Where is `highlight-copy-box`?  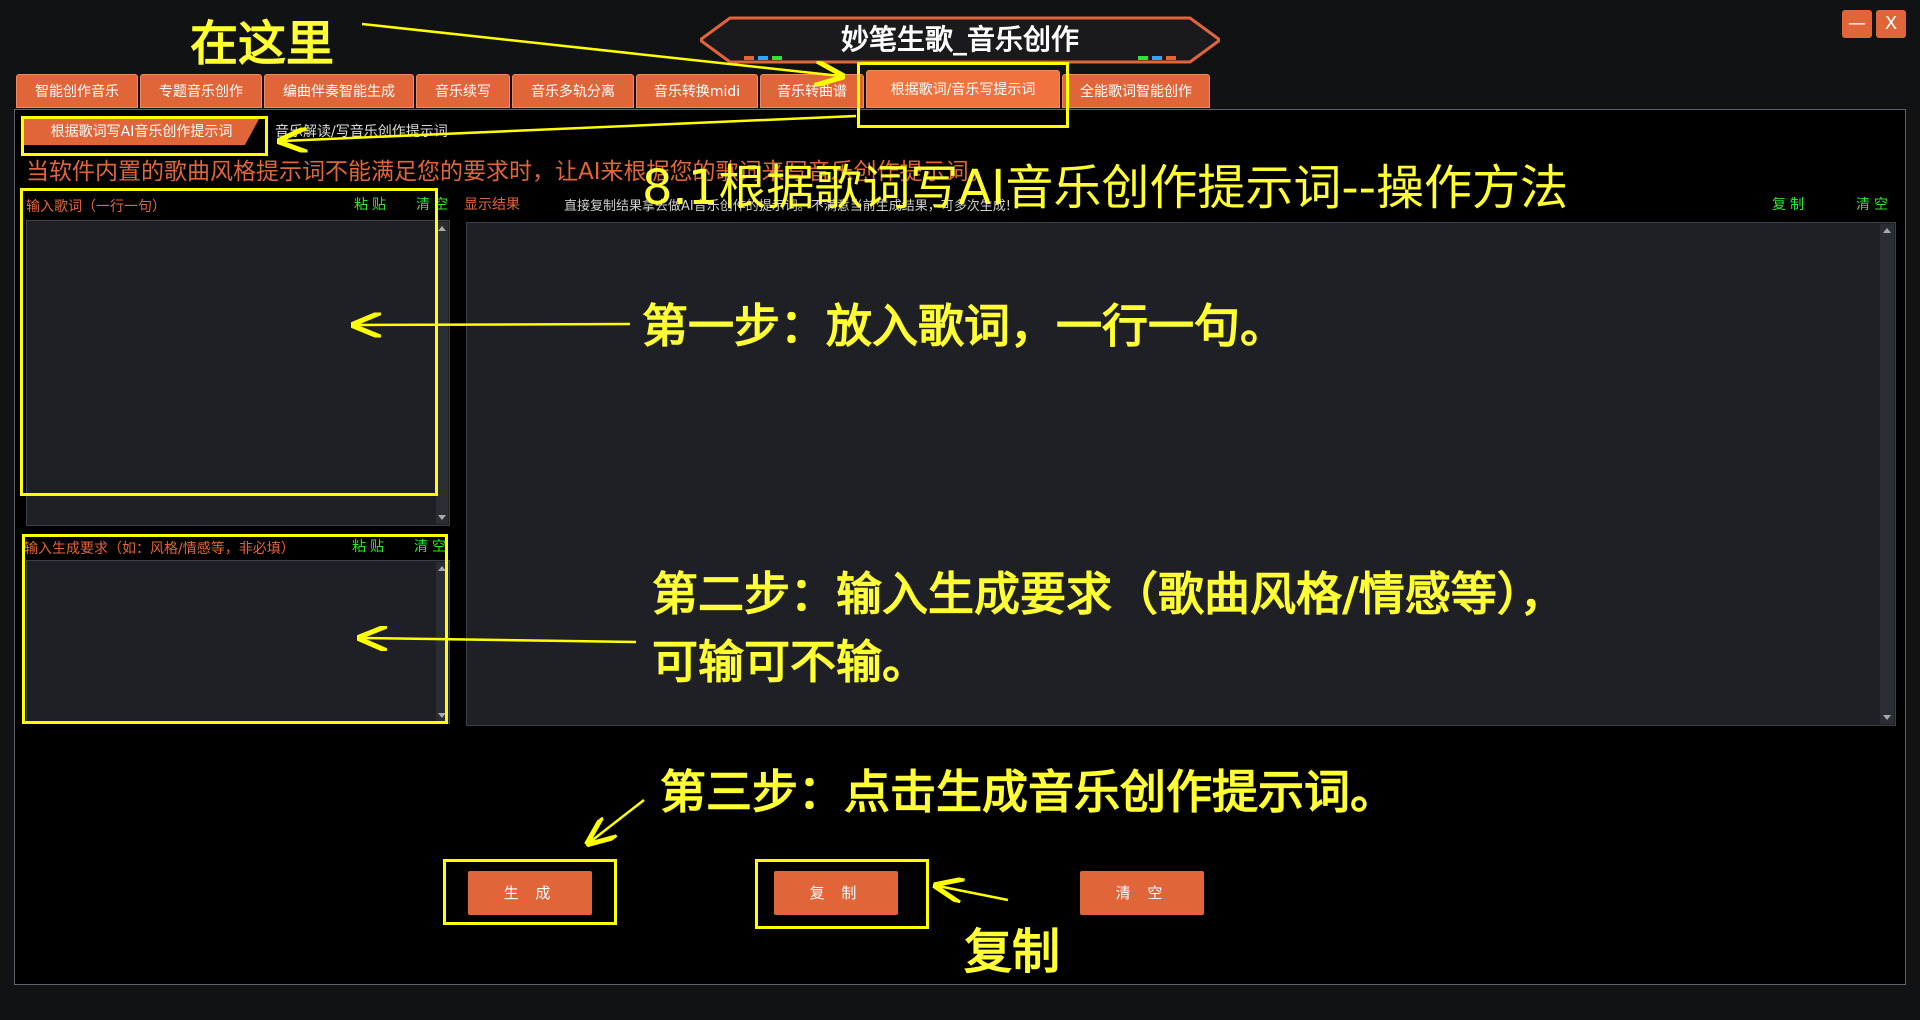
highlight-copy-box is located at coordinates (842, 894).